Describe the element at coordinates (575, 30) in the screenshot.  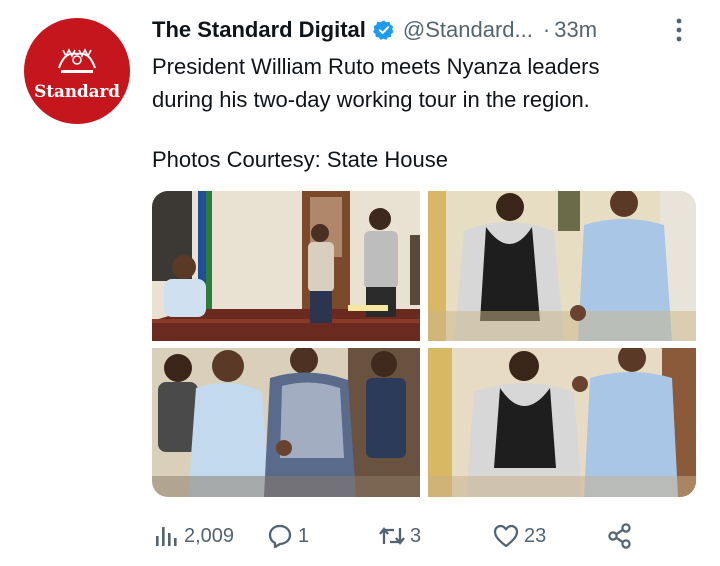
I see `tweet-timestamp: 33m` at that location.